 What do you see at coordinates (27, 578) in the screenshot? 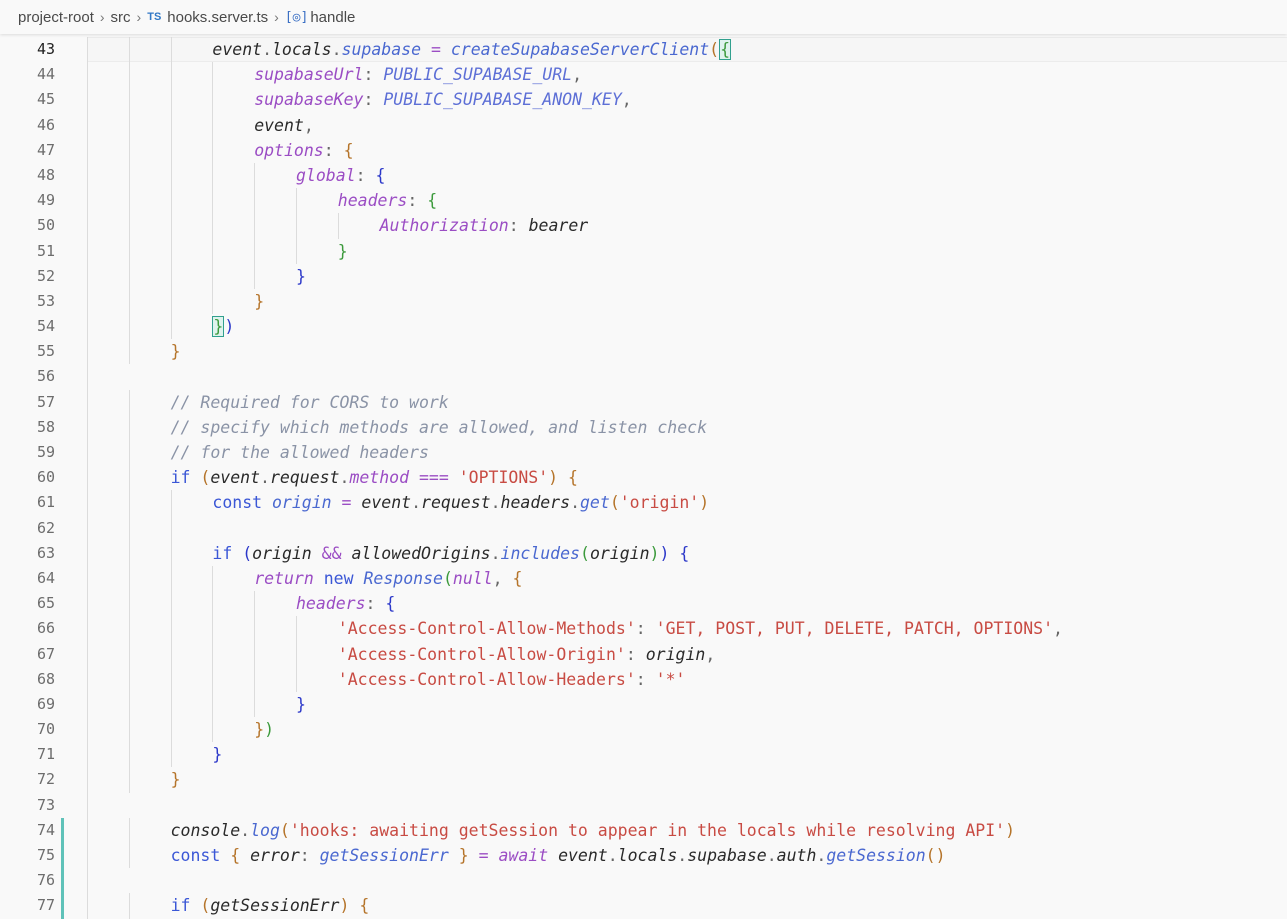
I see `line-number: 64` at bounding box center [27, 578].